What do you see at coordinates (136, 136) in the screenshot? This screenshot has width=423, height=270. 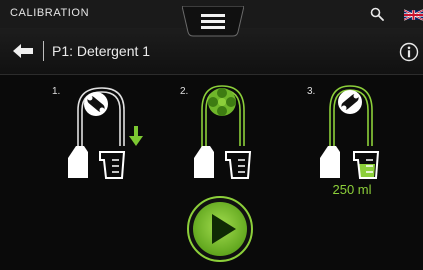 I see `down-arrow-icon` at bounding box center [136, 136].